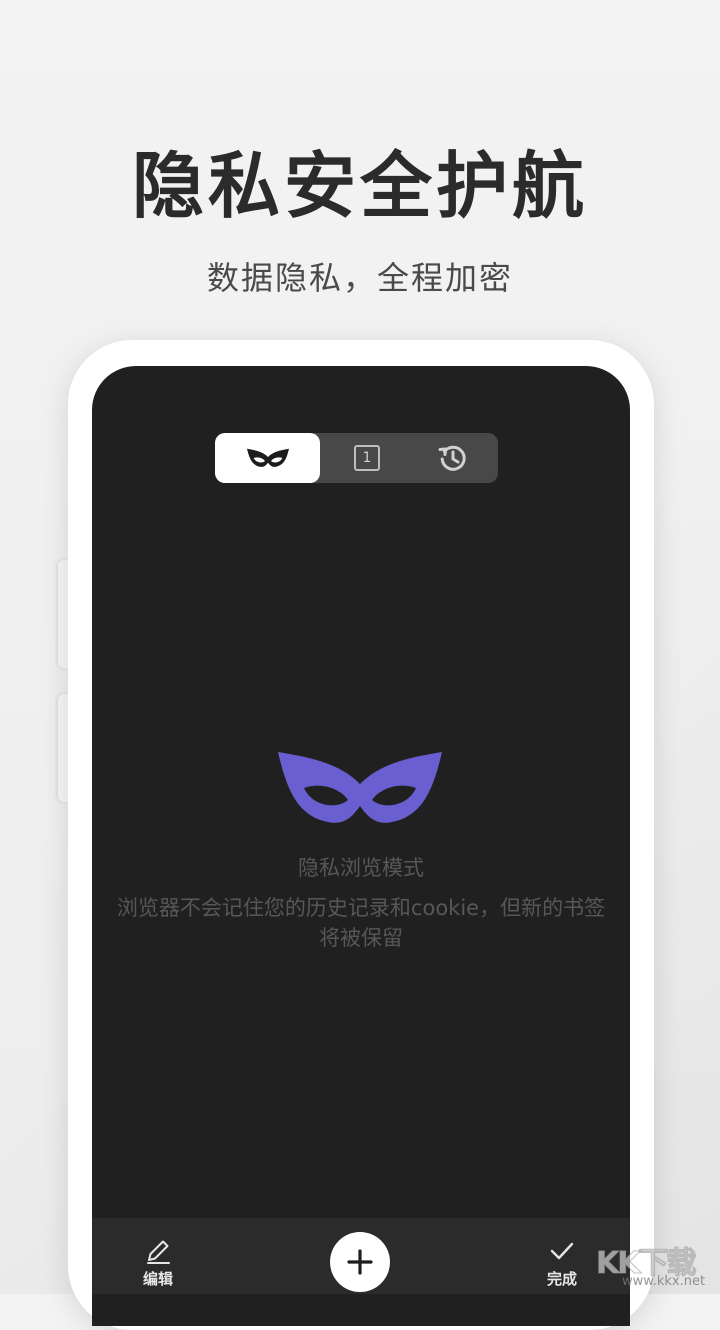 The image size is (720, 1330). Describe the element at coordinates (157, 1279) in the screenshot. I see `edit-label: 编辑` at that location.